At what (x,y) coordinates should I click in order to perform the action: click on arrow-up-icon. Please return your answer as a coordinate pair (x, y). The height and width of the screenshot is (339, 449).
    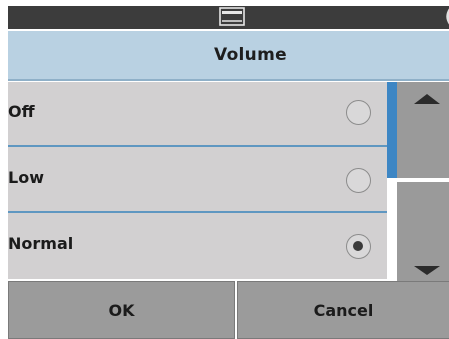
    Looking at the image, I should click on (427, 99).